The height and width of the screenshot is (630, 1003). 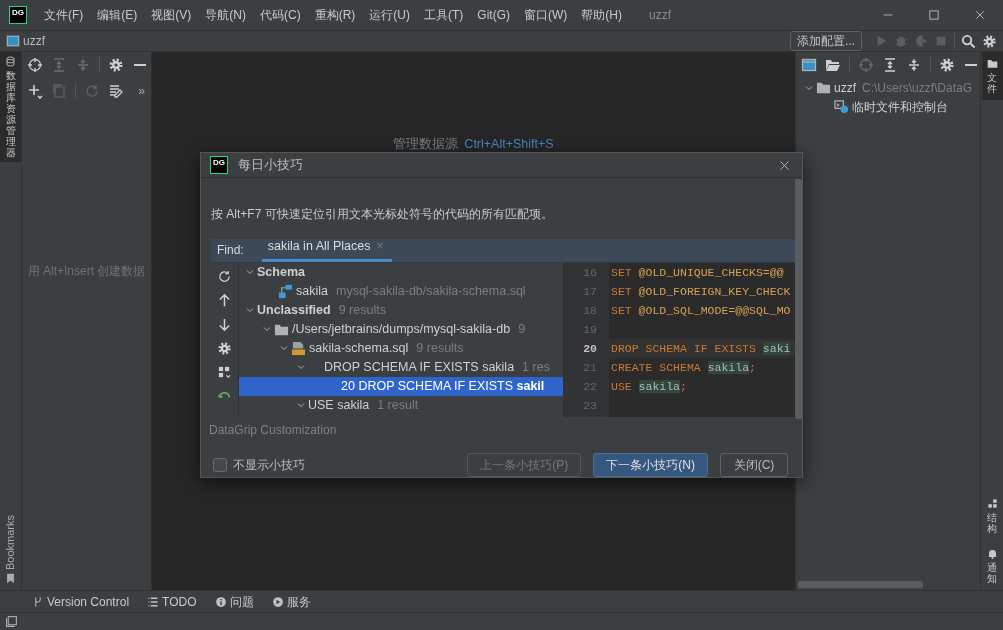 What do you see at coordinates (968, 41) in the screenshot?
I see `search-icon` at bounding box center [968, 41].